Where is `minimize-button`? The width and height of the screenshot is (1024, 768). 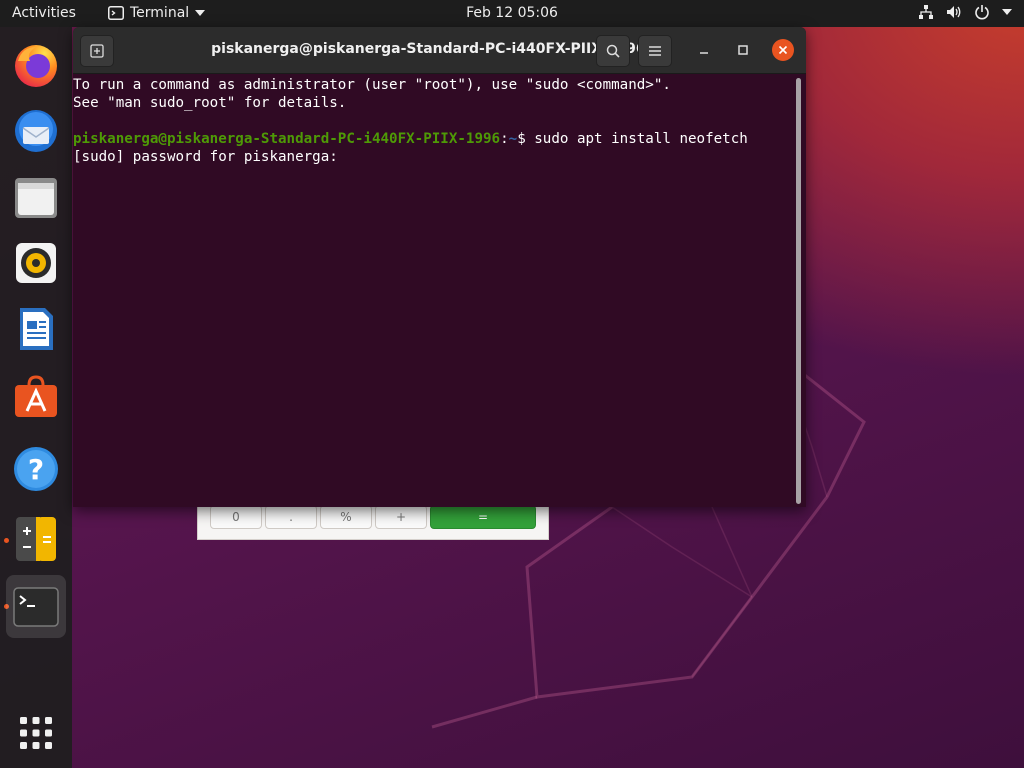
minimize-button is located at coordinates (704, 50).